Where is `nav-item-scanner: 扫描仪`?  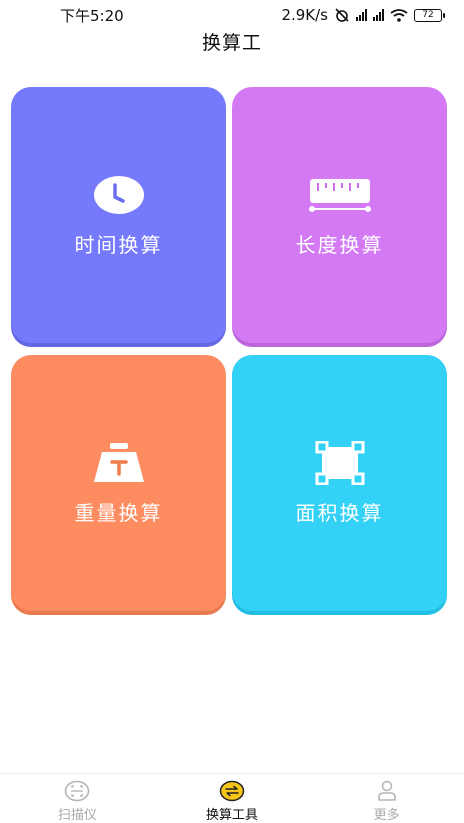 nav-item-scanner: 扫描仪 is located at coordinates (77, 798).